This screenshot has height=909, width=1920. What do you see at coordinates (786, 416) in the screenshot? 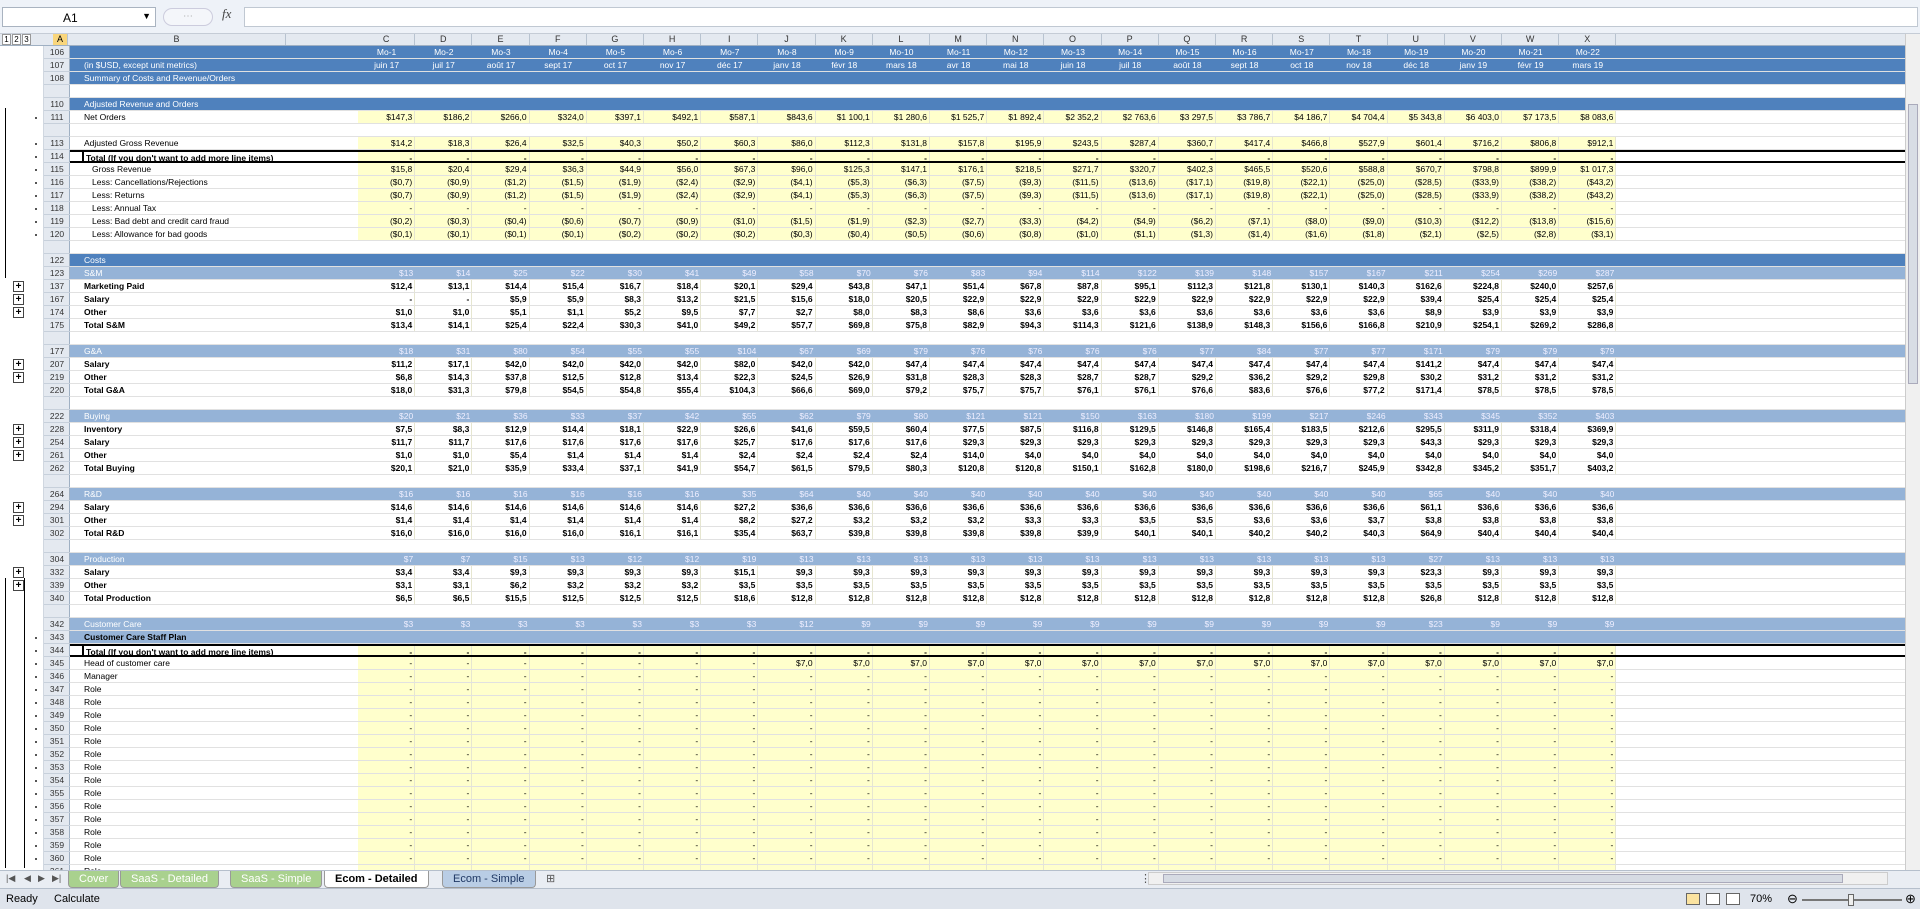
I see `cell: $62` at bounding box center [786, 416].